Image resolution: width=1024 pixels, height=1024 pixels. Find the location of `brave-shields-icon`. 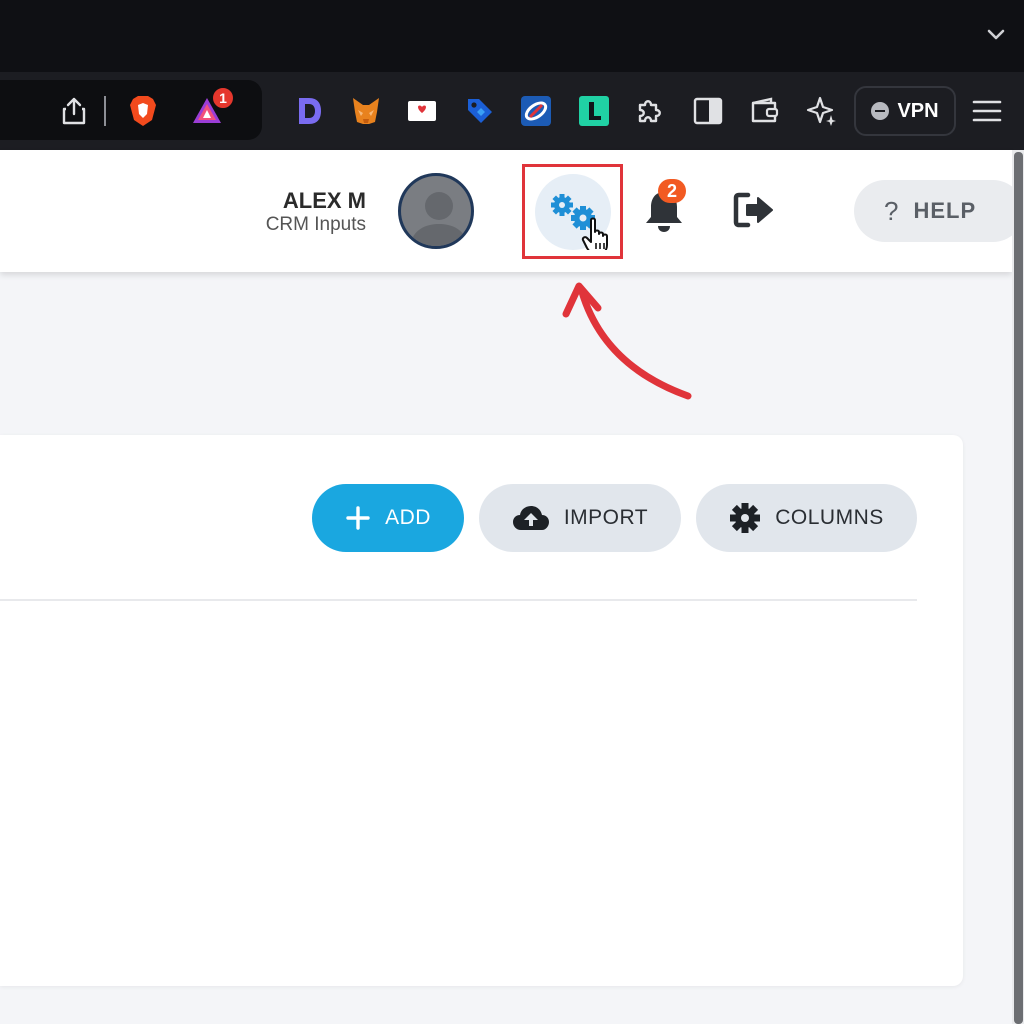

brave-shields-icon is located at coordinates (143, 111).